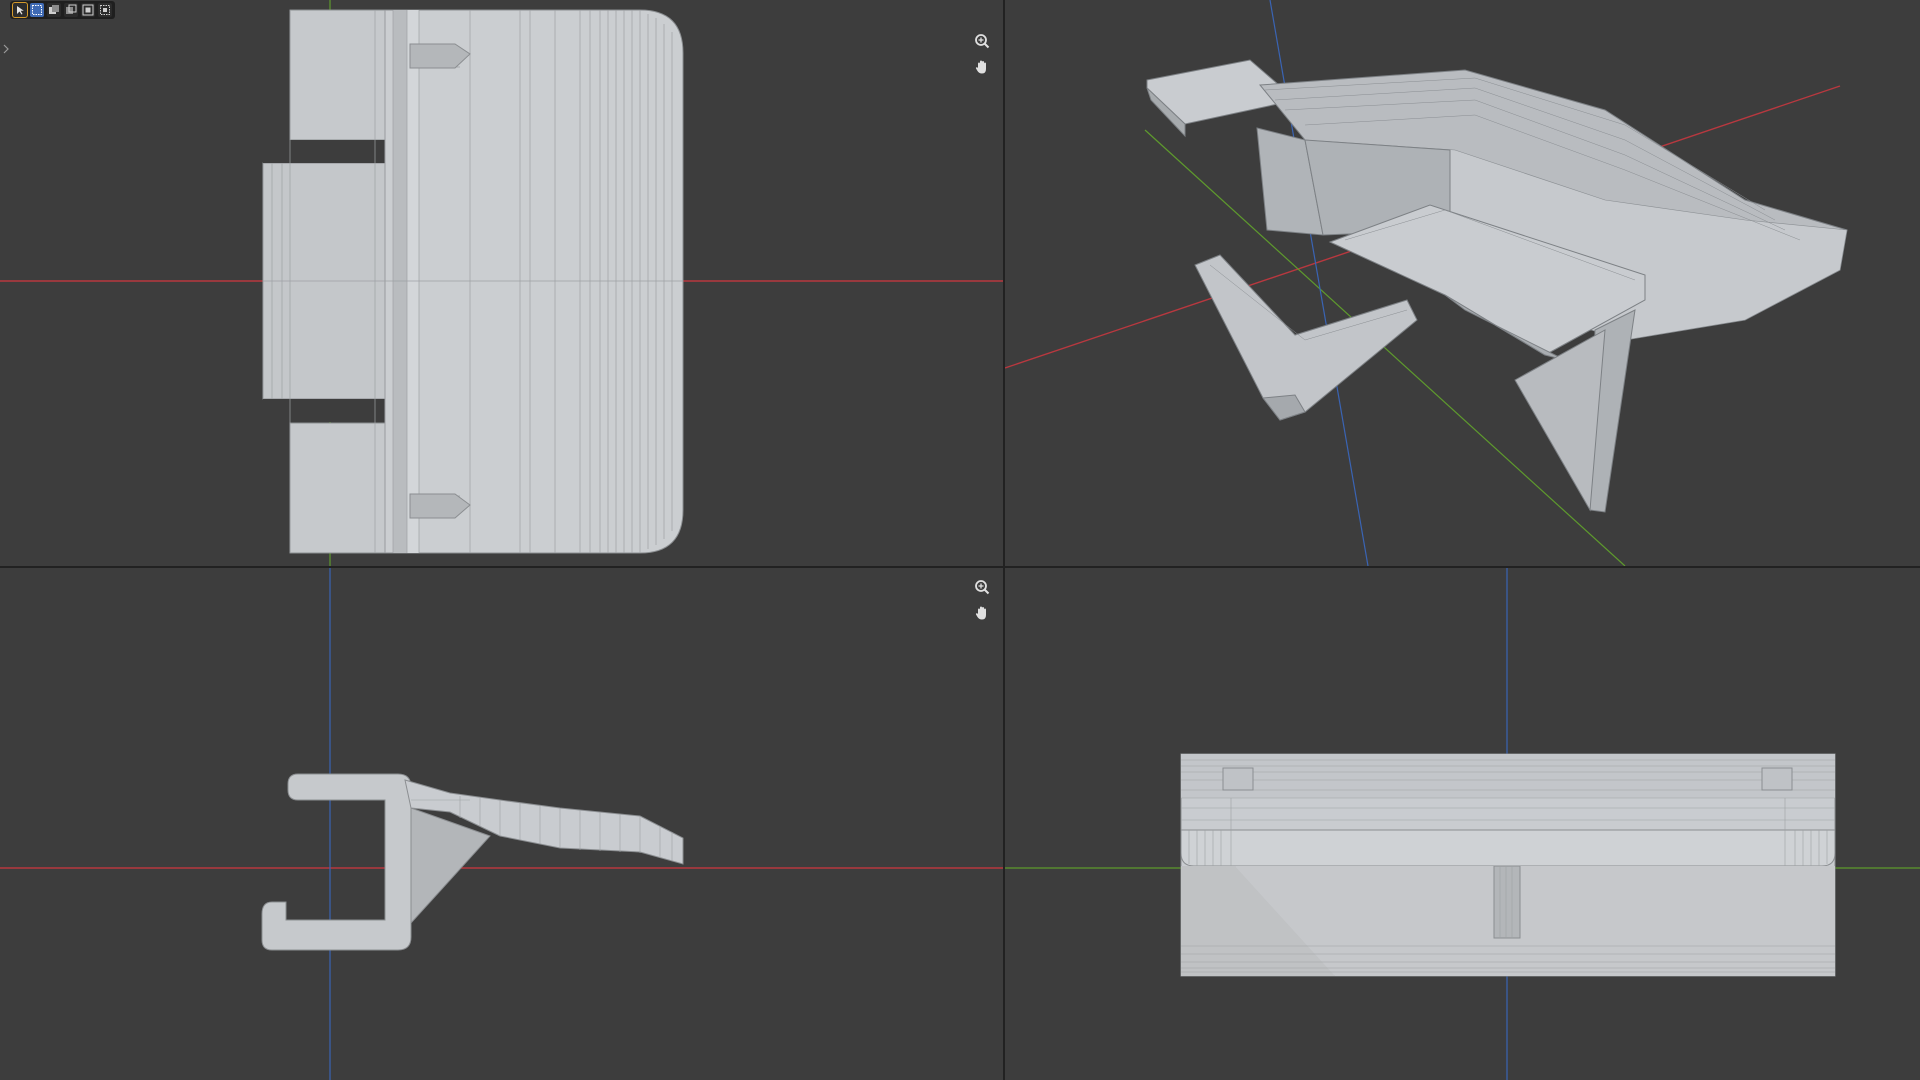 This screenshot has height=1080, width=1920. Describe the element at coordinates (105, 10) in the screenshot. I see `select-box-intersect-icon` at that location.